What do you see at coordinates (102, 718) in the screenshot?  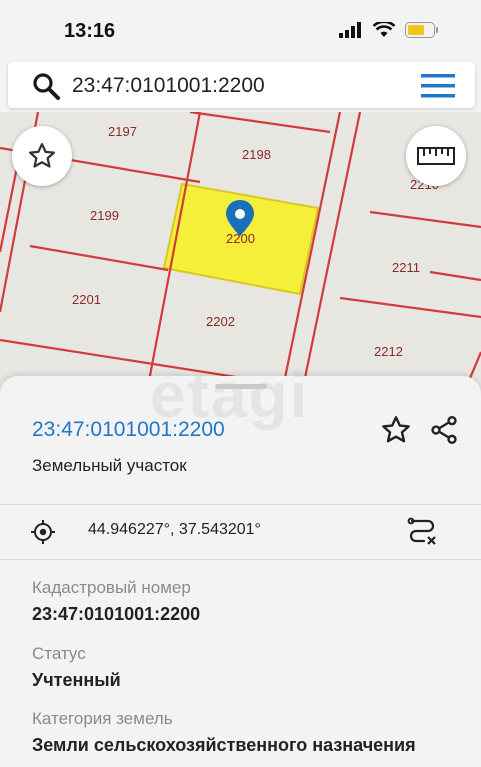 I see `land-category-label: Категория земель` at bounding box center [102, 718].